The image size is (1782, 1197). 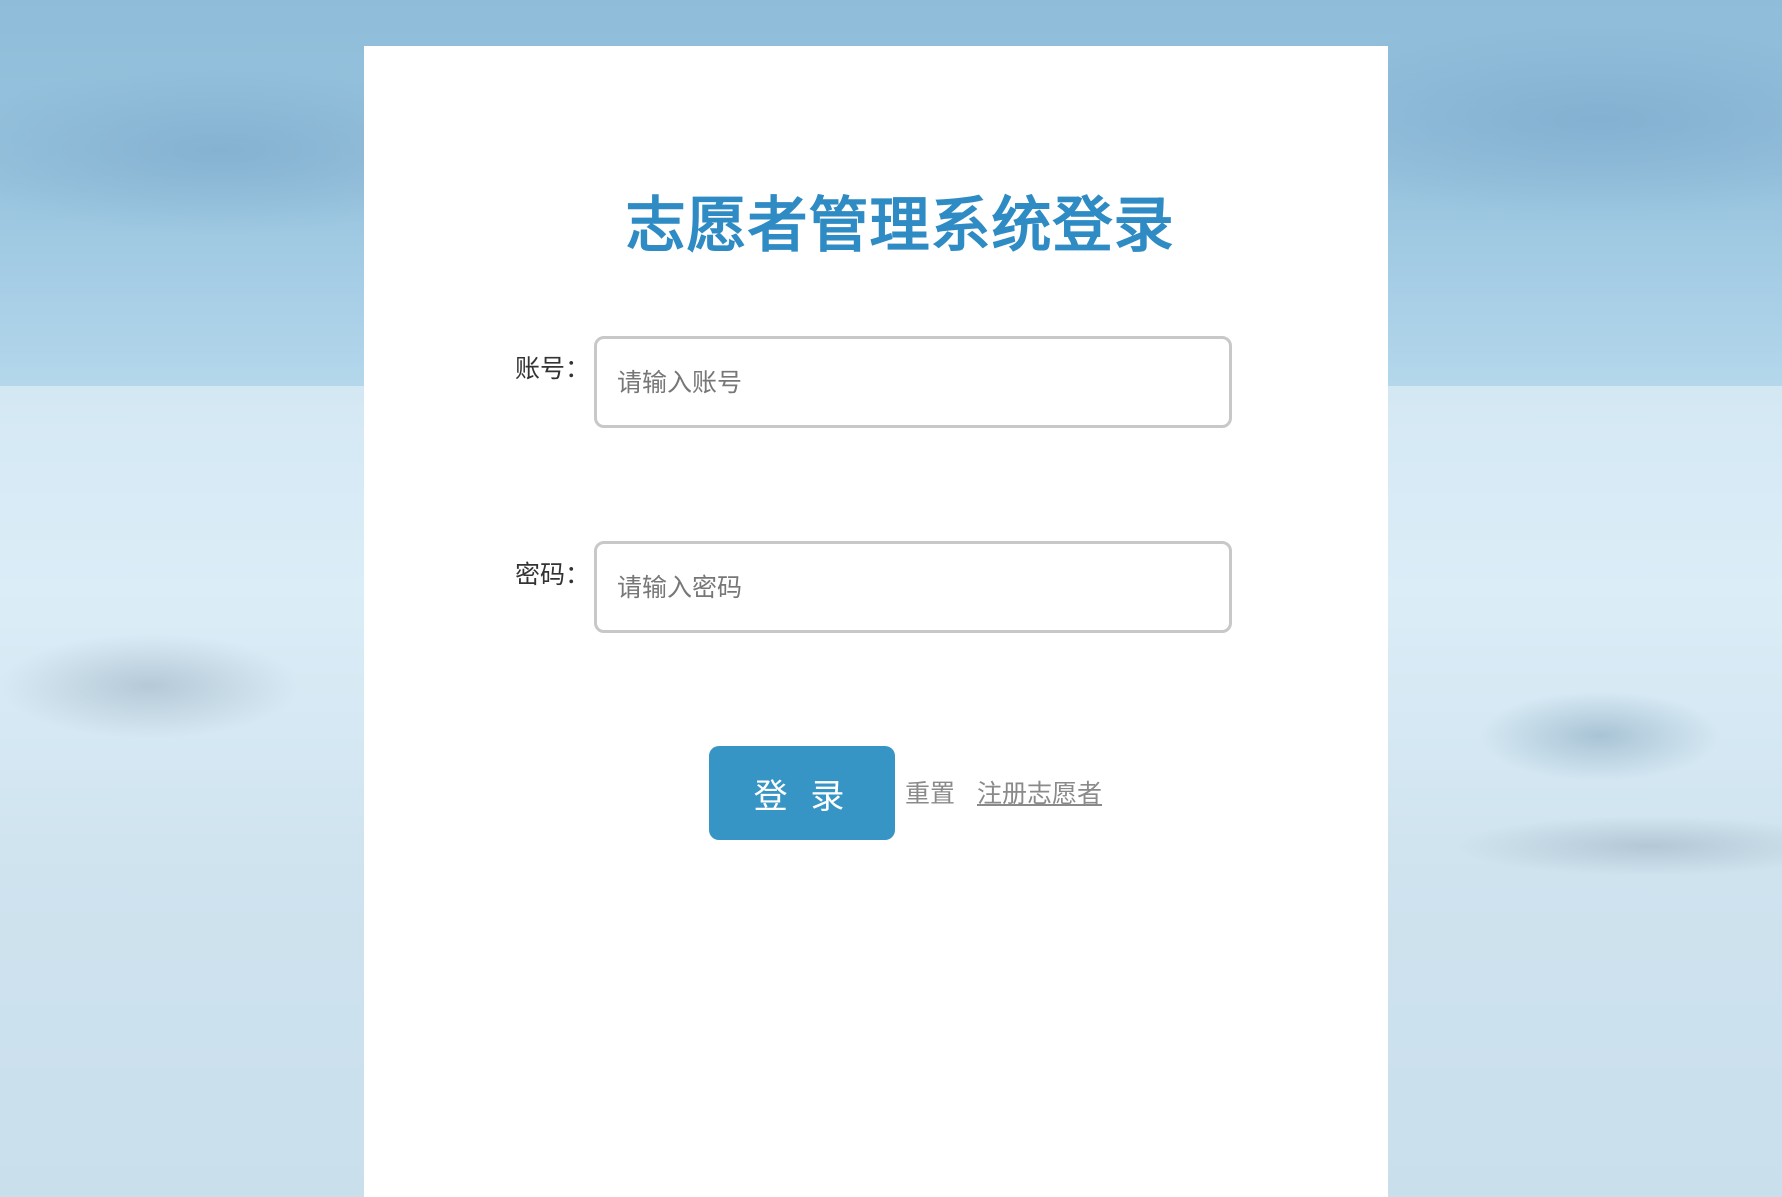 I want to click on login-button: 登 录, so click(x=802, y=793).